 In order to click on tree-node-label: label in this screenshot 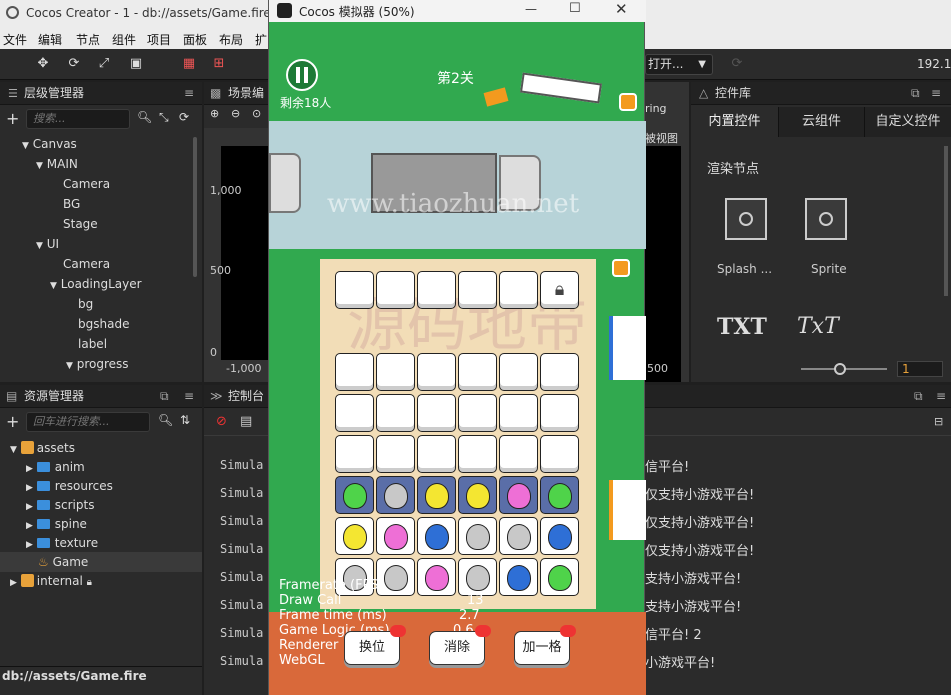, I will do `click(92, 344)`.